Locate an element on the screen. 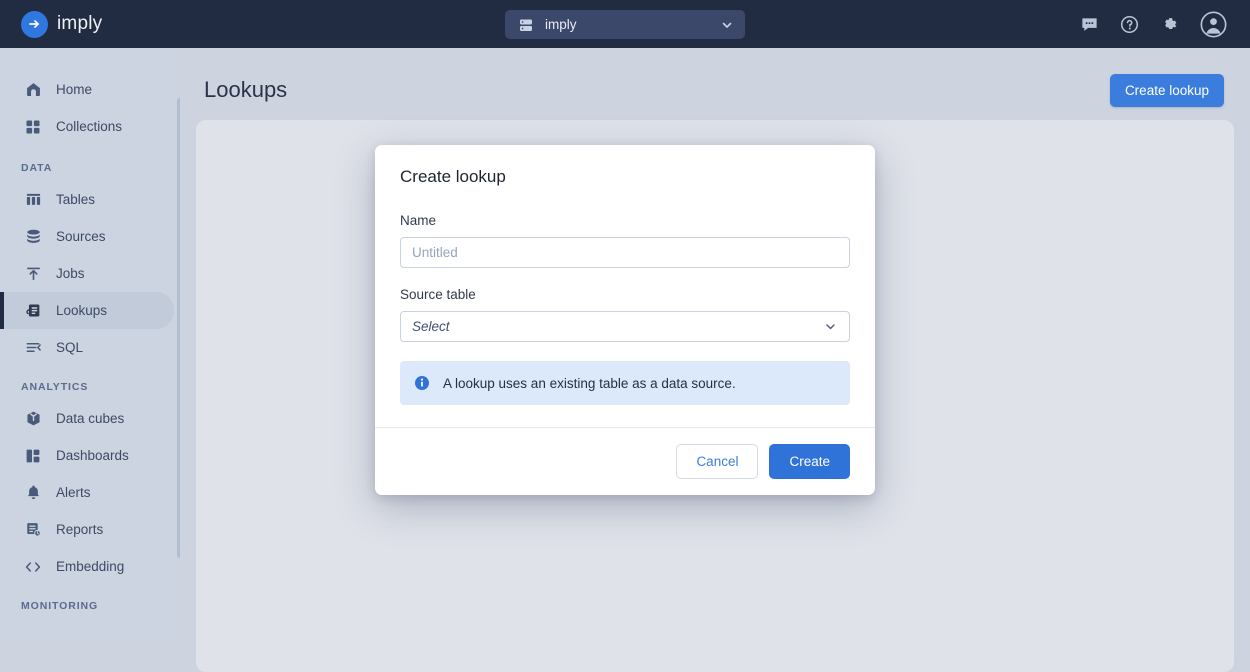 This screenshot has height=672, width=1250. sidebar-item-jobs: Jobs is located at coordinates (87, 273).